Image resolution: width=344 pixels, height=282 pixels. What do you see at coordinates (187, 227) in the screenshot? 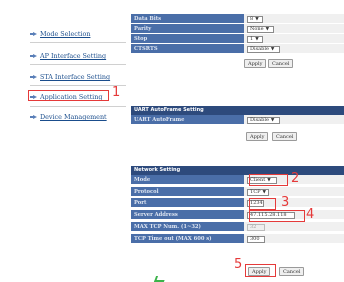
I see `field-label: MAX TCP Num. (1~32)` at bounding box center [187, 227].